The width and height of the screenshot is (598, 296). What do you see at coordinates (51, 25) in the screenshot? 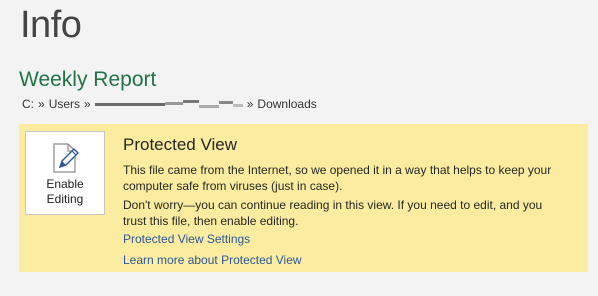
I see `page-title: Info` at bounding box center [51, 25].